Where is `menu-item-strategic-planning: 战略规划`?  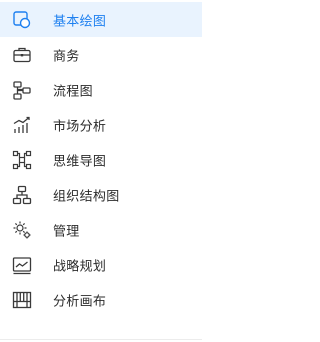 menu-item-strategic-planning: 战略规划 is located at coordinates (101, 264).